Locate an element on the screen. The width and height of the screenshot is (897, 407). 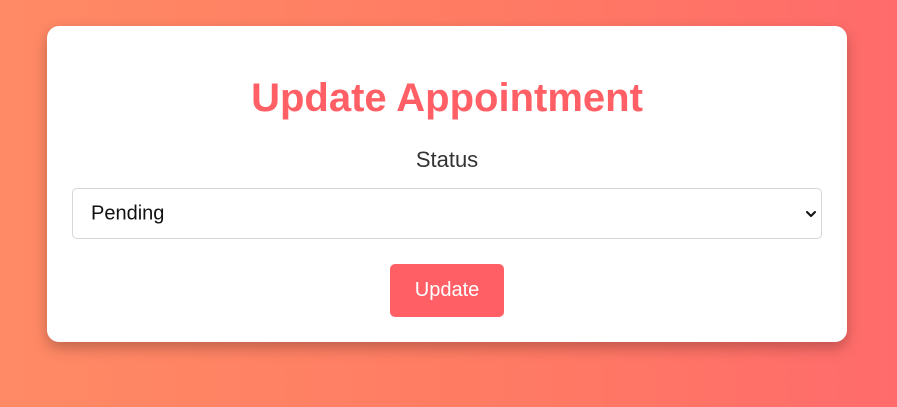
chevron-down-icon is located at coordinates (811, 213).